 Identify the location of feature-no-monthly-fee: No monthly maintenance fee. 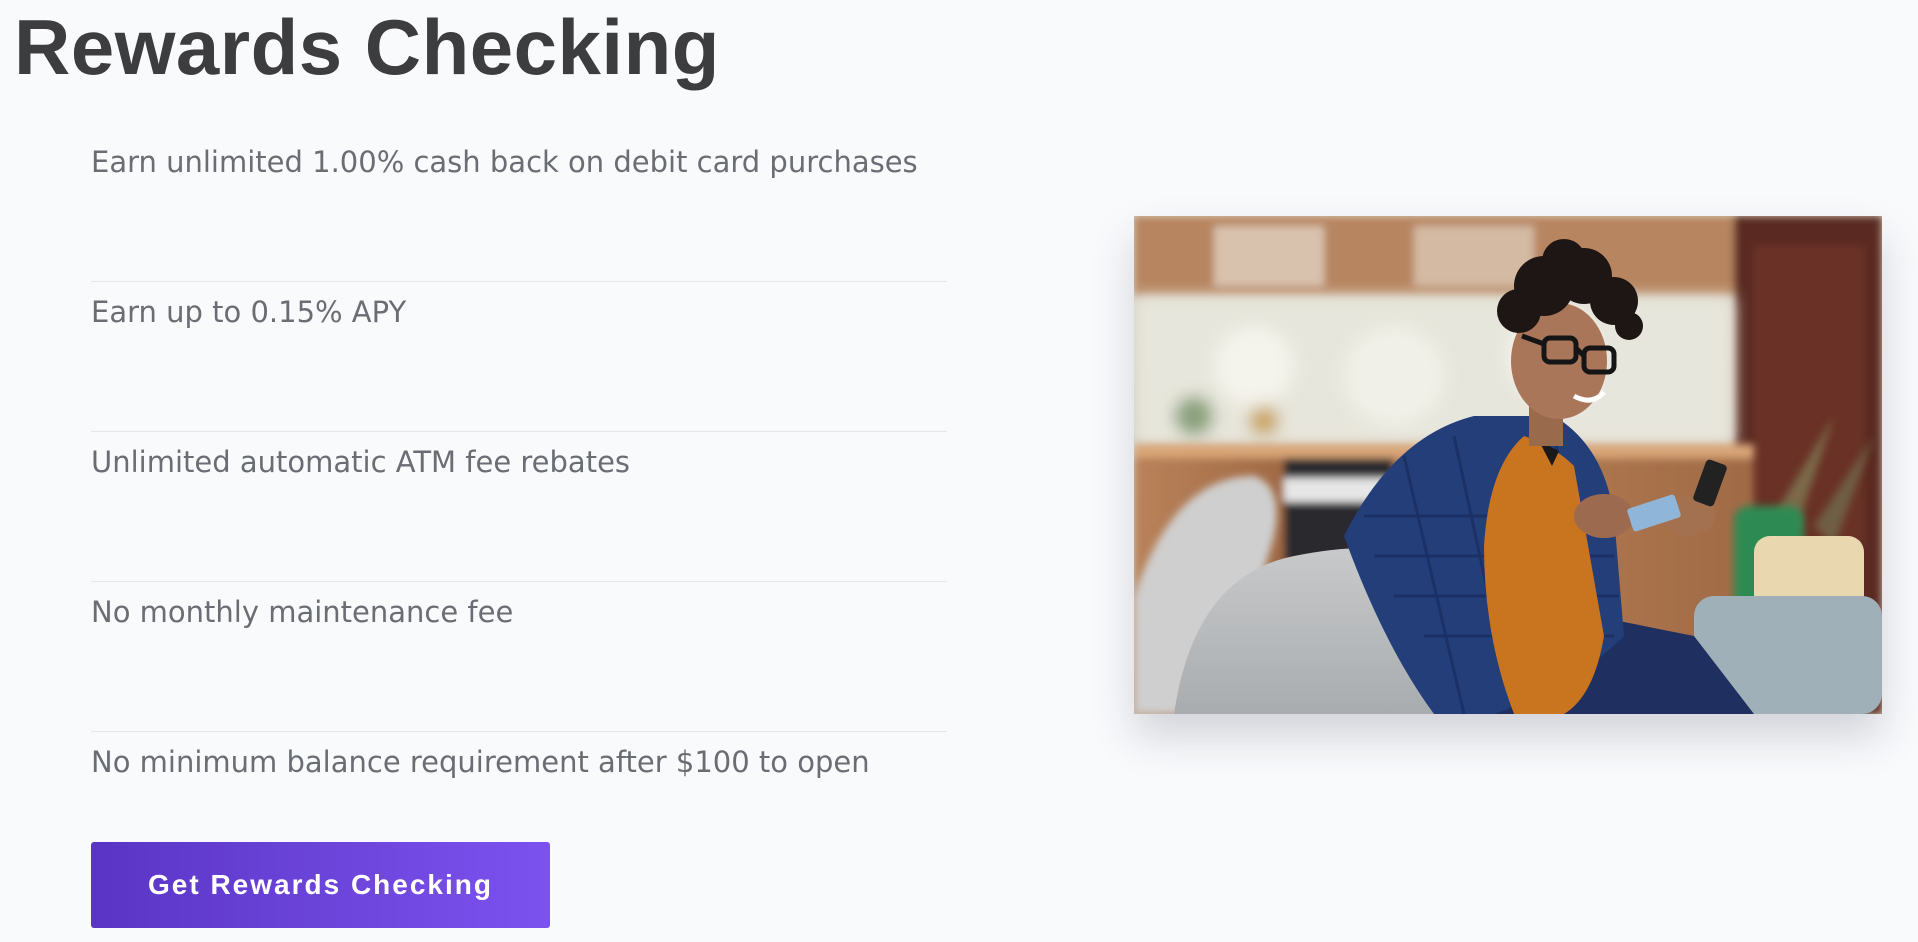
(302, 612).